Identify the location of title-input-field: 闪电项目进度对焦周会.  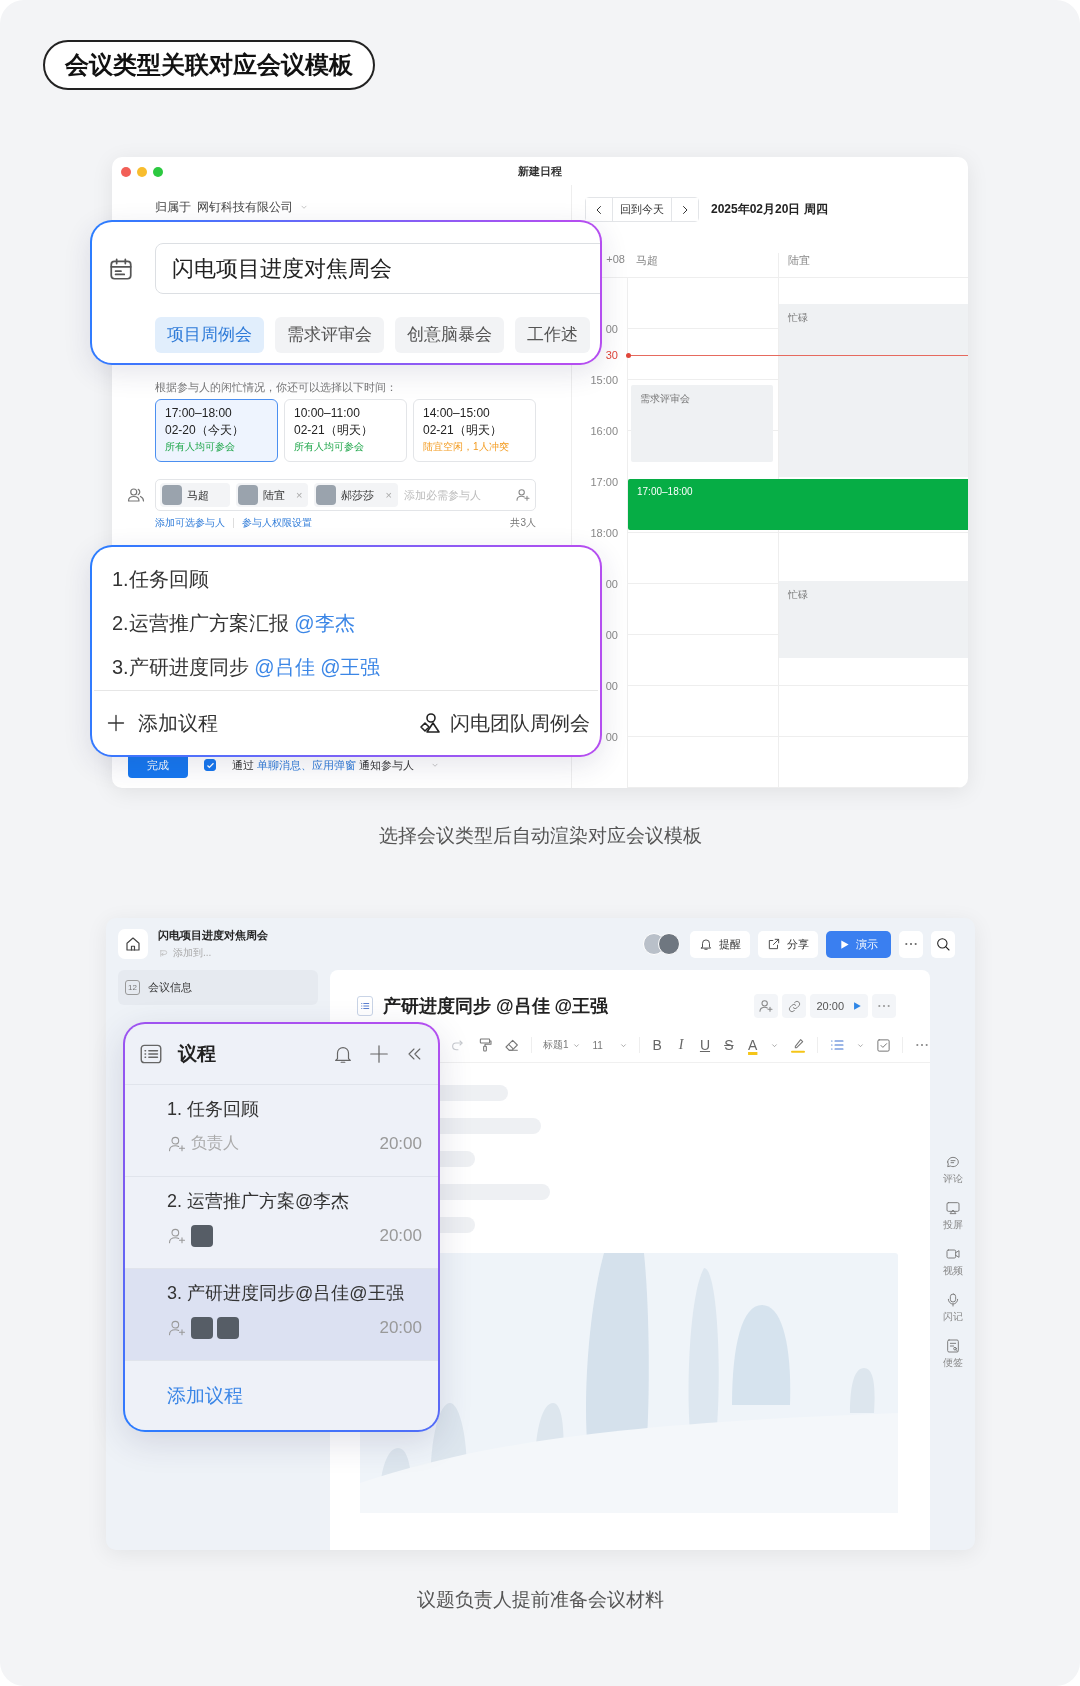
(377, 268).